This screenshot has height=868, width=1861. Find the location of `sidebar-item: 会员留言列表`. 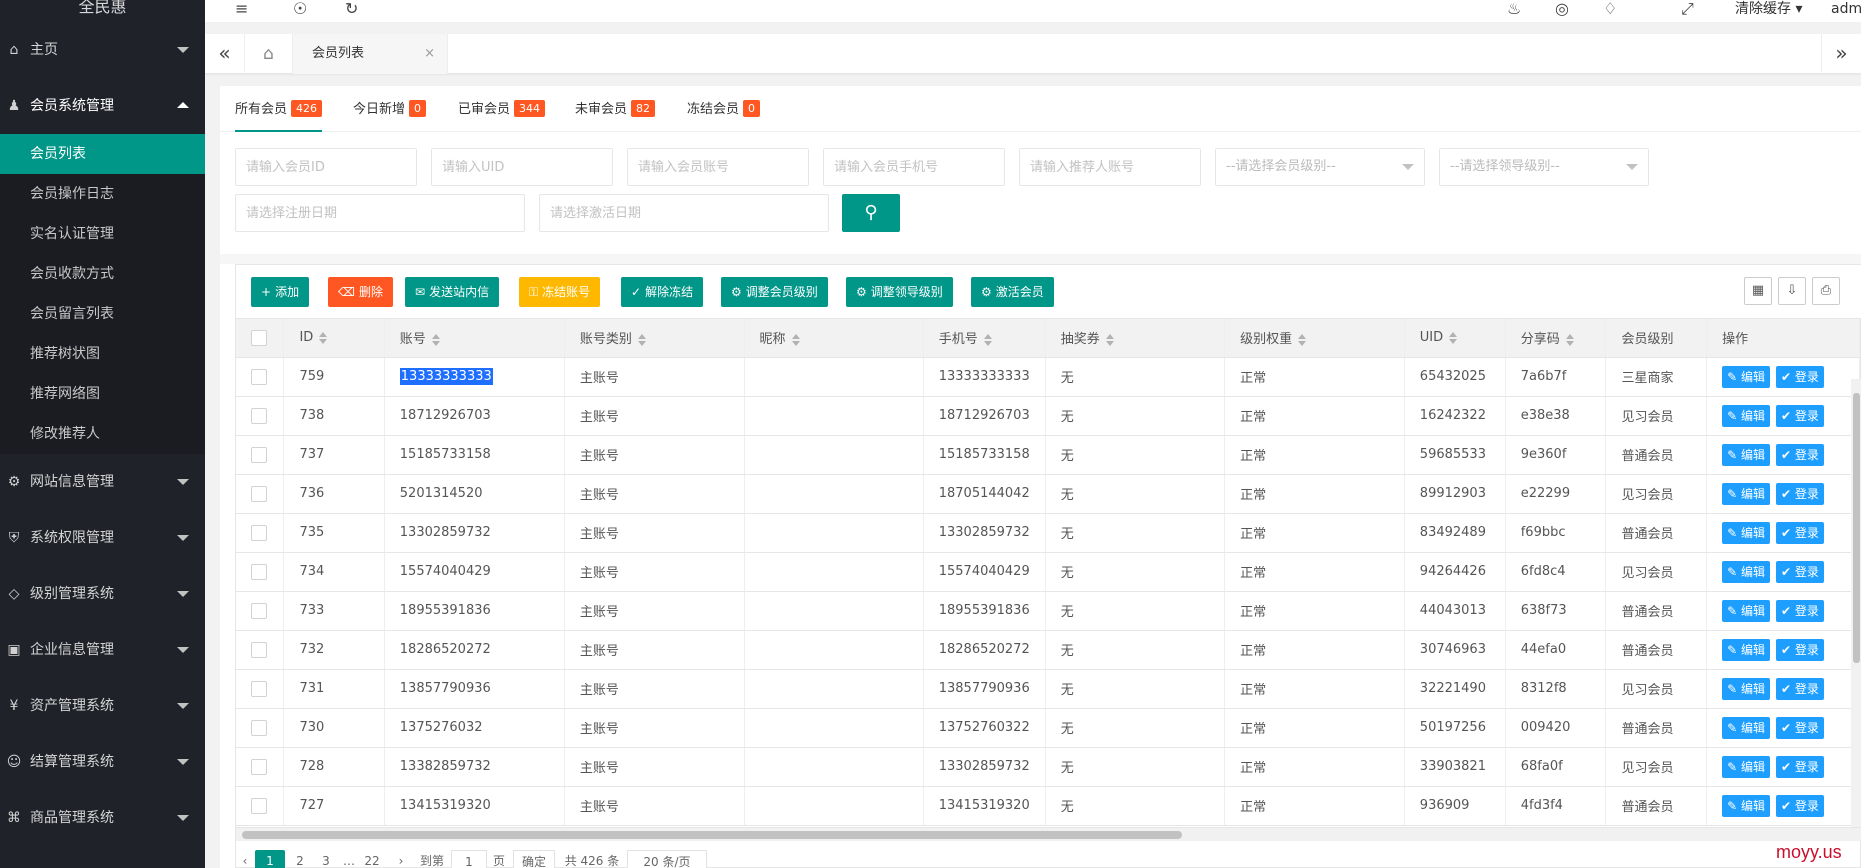

sidebar-item: 会员留言列表 is located at coordinates (102, 314).